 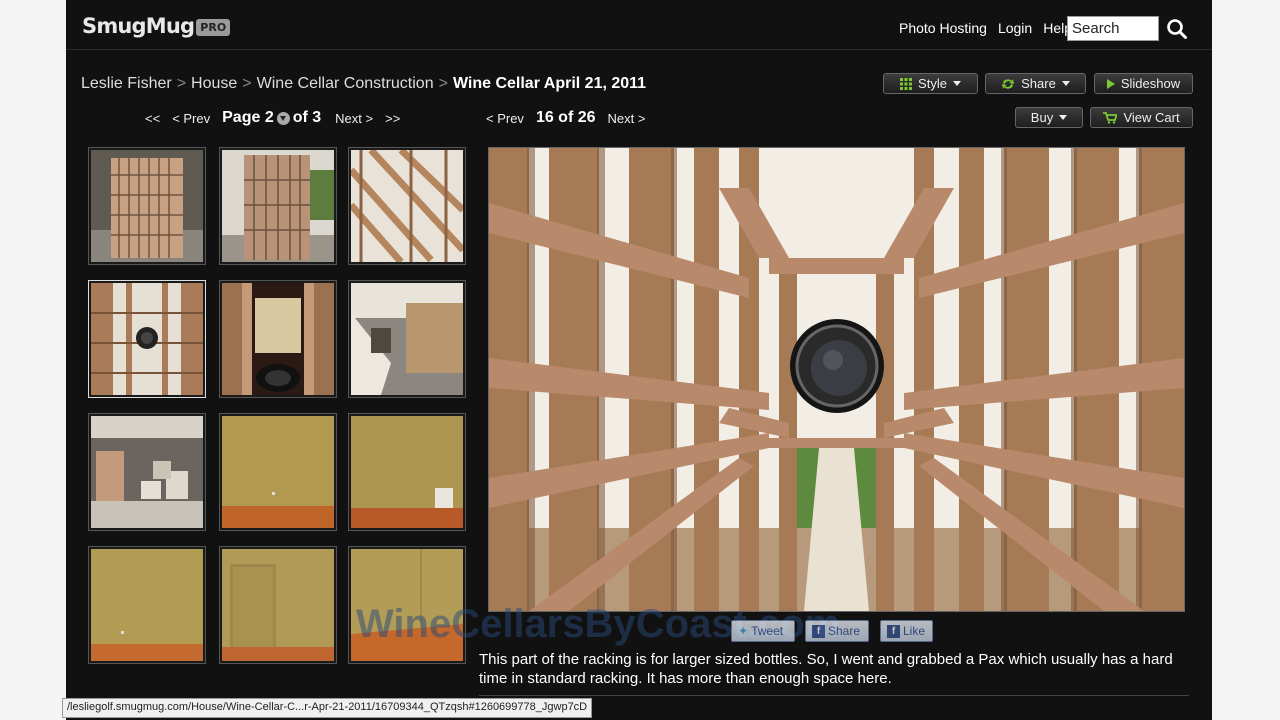 I want to click on cart-icon, so click(x=1110, y=117).